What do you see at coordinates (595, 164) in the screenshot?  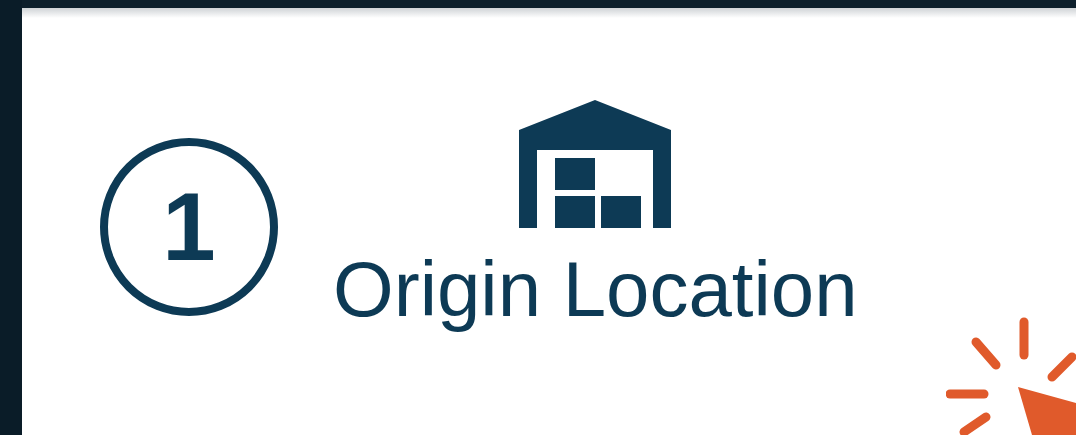 I see `warehouse-icon` at bounding box center [595, 164].